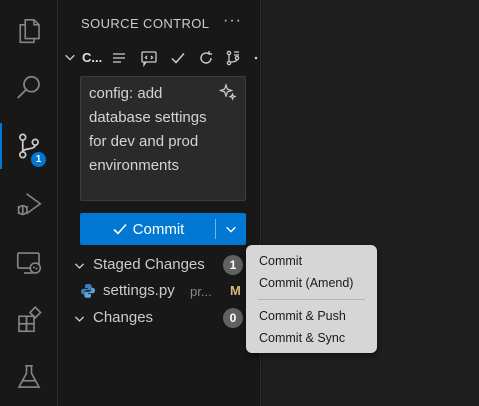 The image size is (479, 406). I want to click on sidebar-title: SOURCE CONTROL, so click(145, 23).